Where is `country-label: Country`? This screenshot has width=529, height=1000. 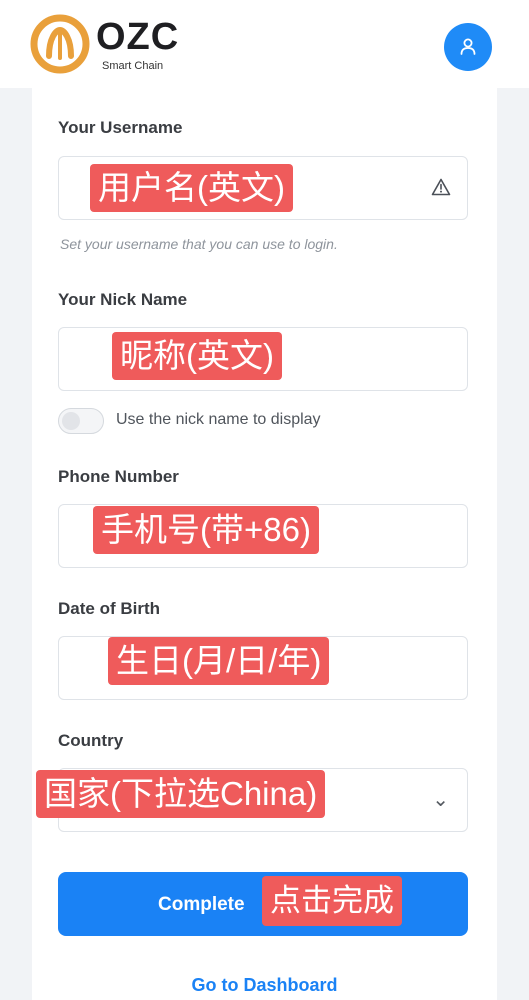 country-label: Country is located at coordinates (91, 740).